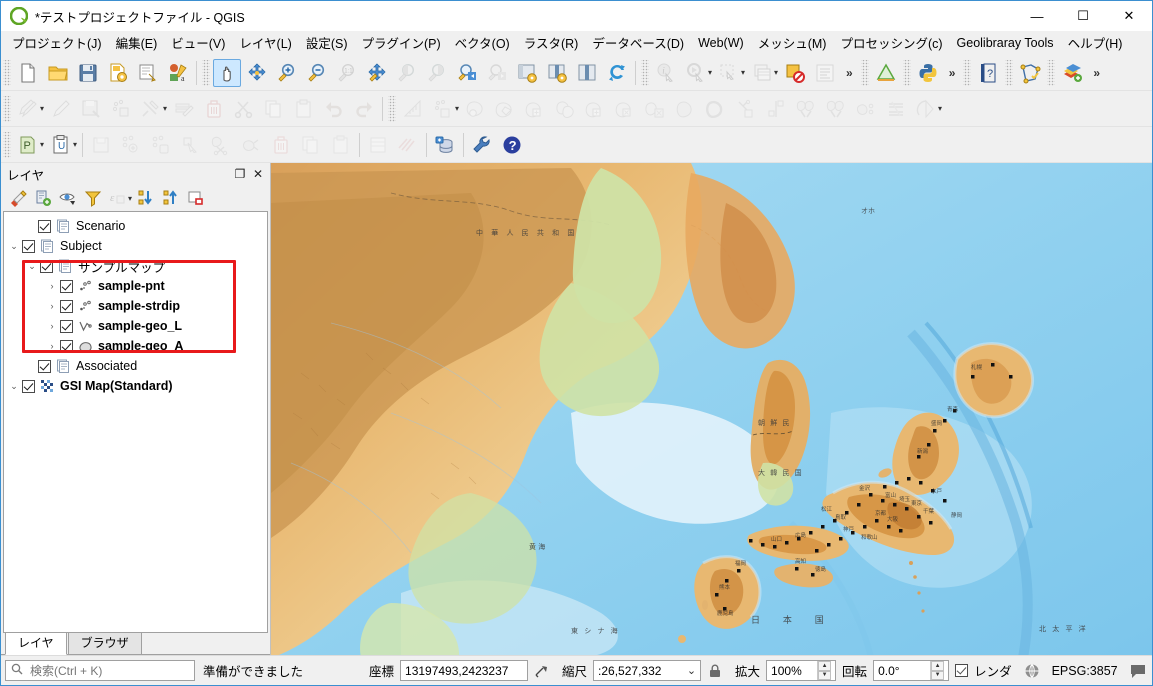 This screenshot has height=686, width=1153. I want to click on zoom-to-layer-icon, so click(437, 73).